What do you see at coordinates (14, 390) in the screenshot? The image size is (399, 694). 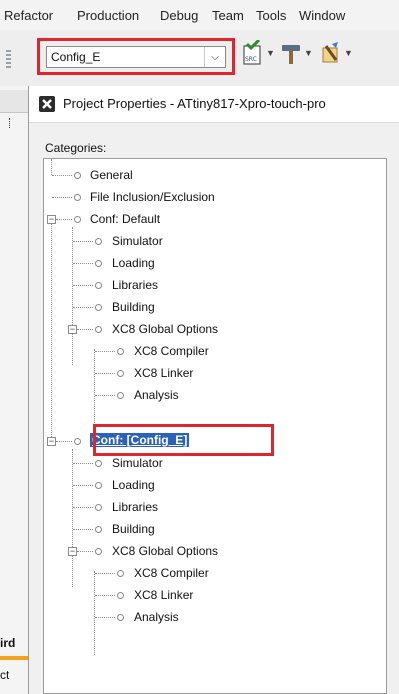 I see `left-panel-strip: ird ct` at bounding box center [14, 390].